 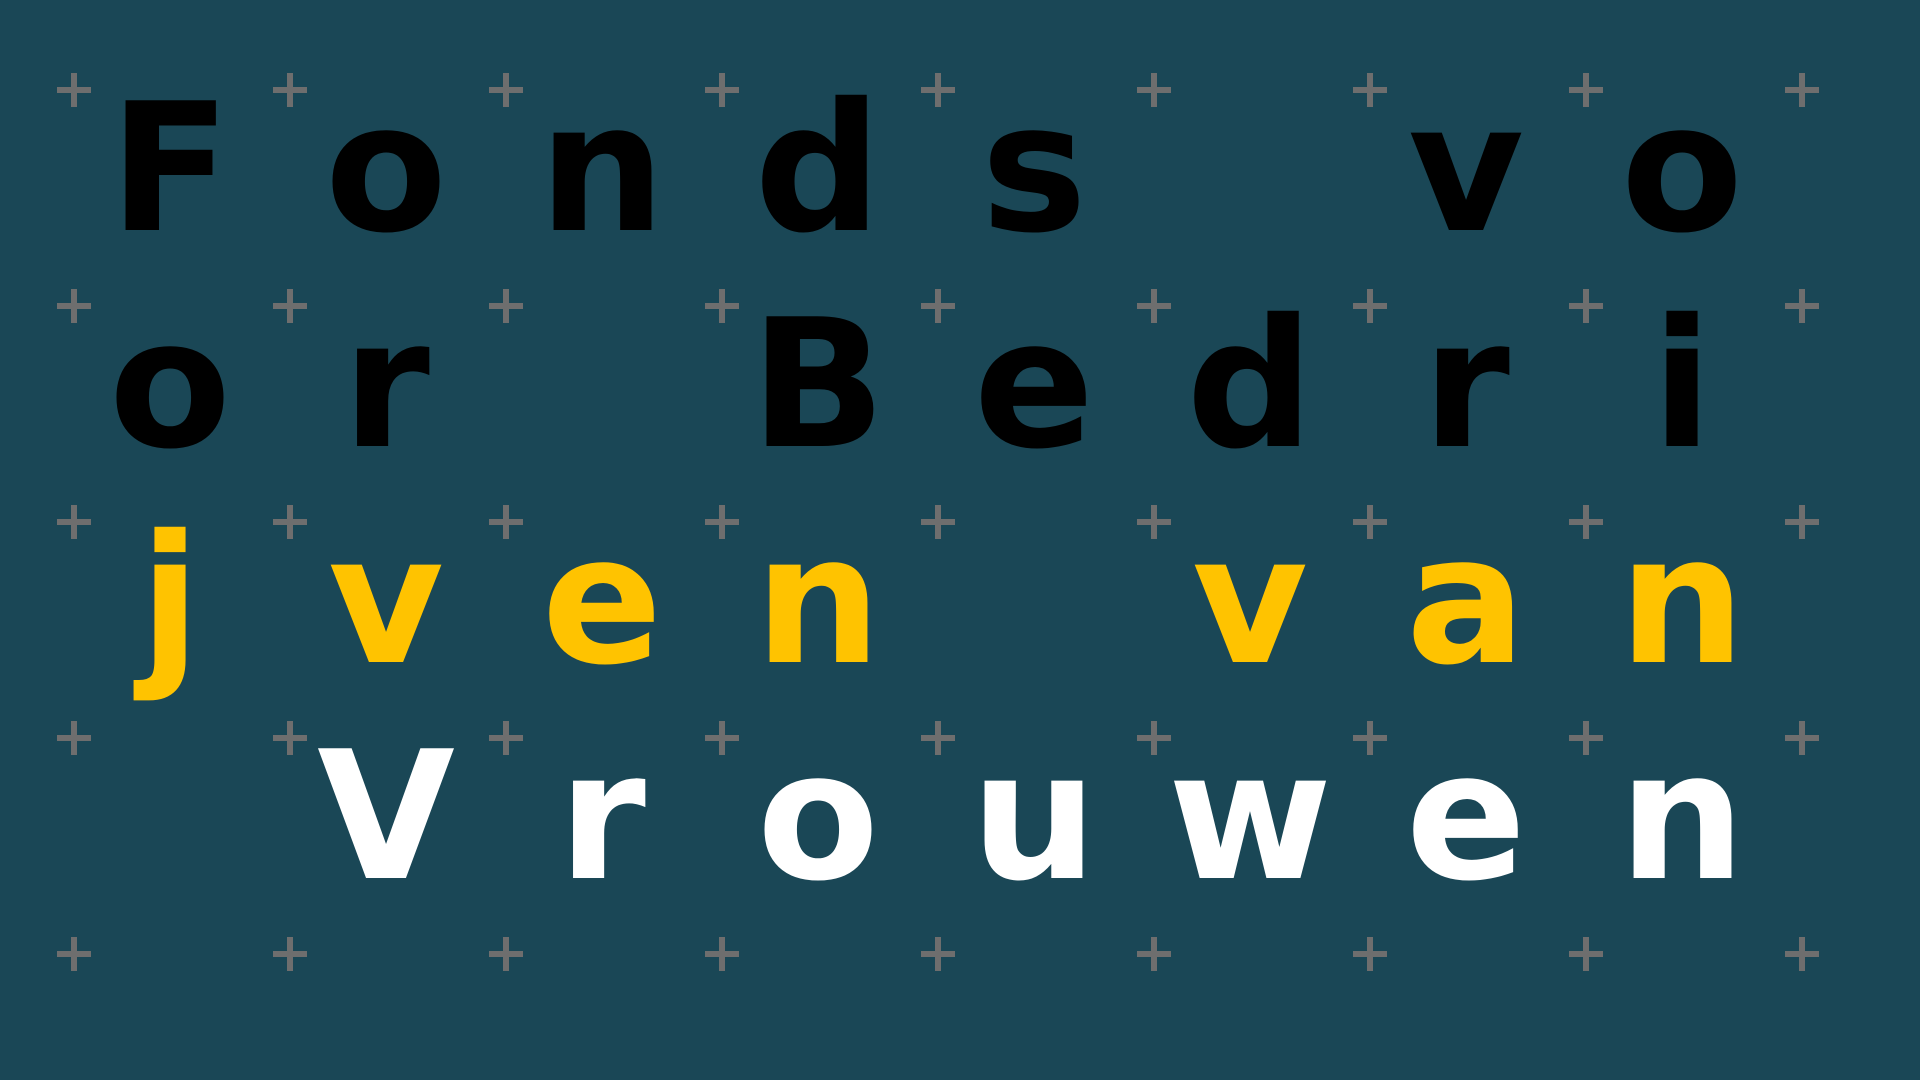 I want to click on title-letter: i, so click(x=1682, y=384).